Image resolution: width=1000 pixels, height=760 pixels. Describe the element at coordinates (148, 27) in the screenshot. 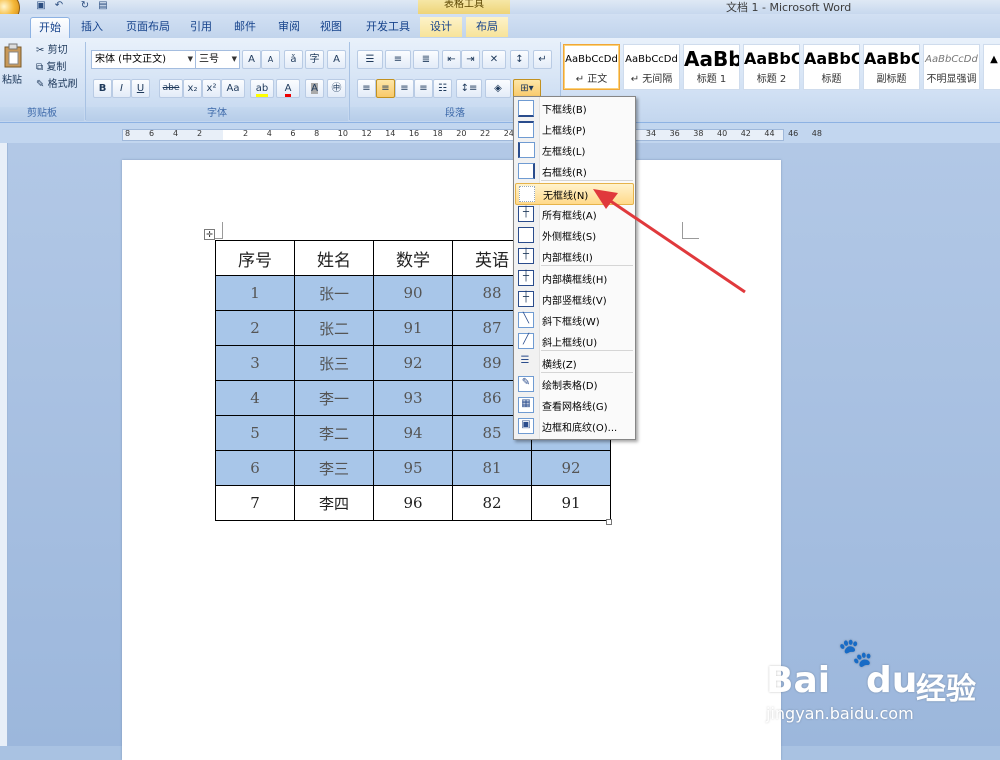

I see `tab-page-layout: 页面布局` at that location.